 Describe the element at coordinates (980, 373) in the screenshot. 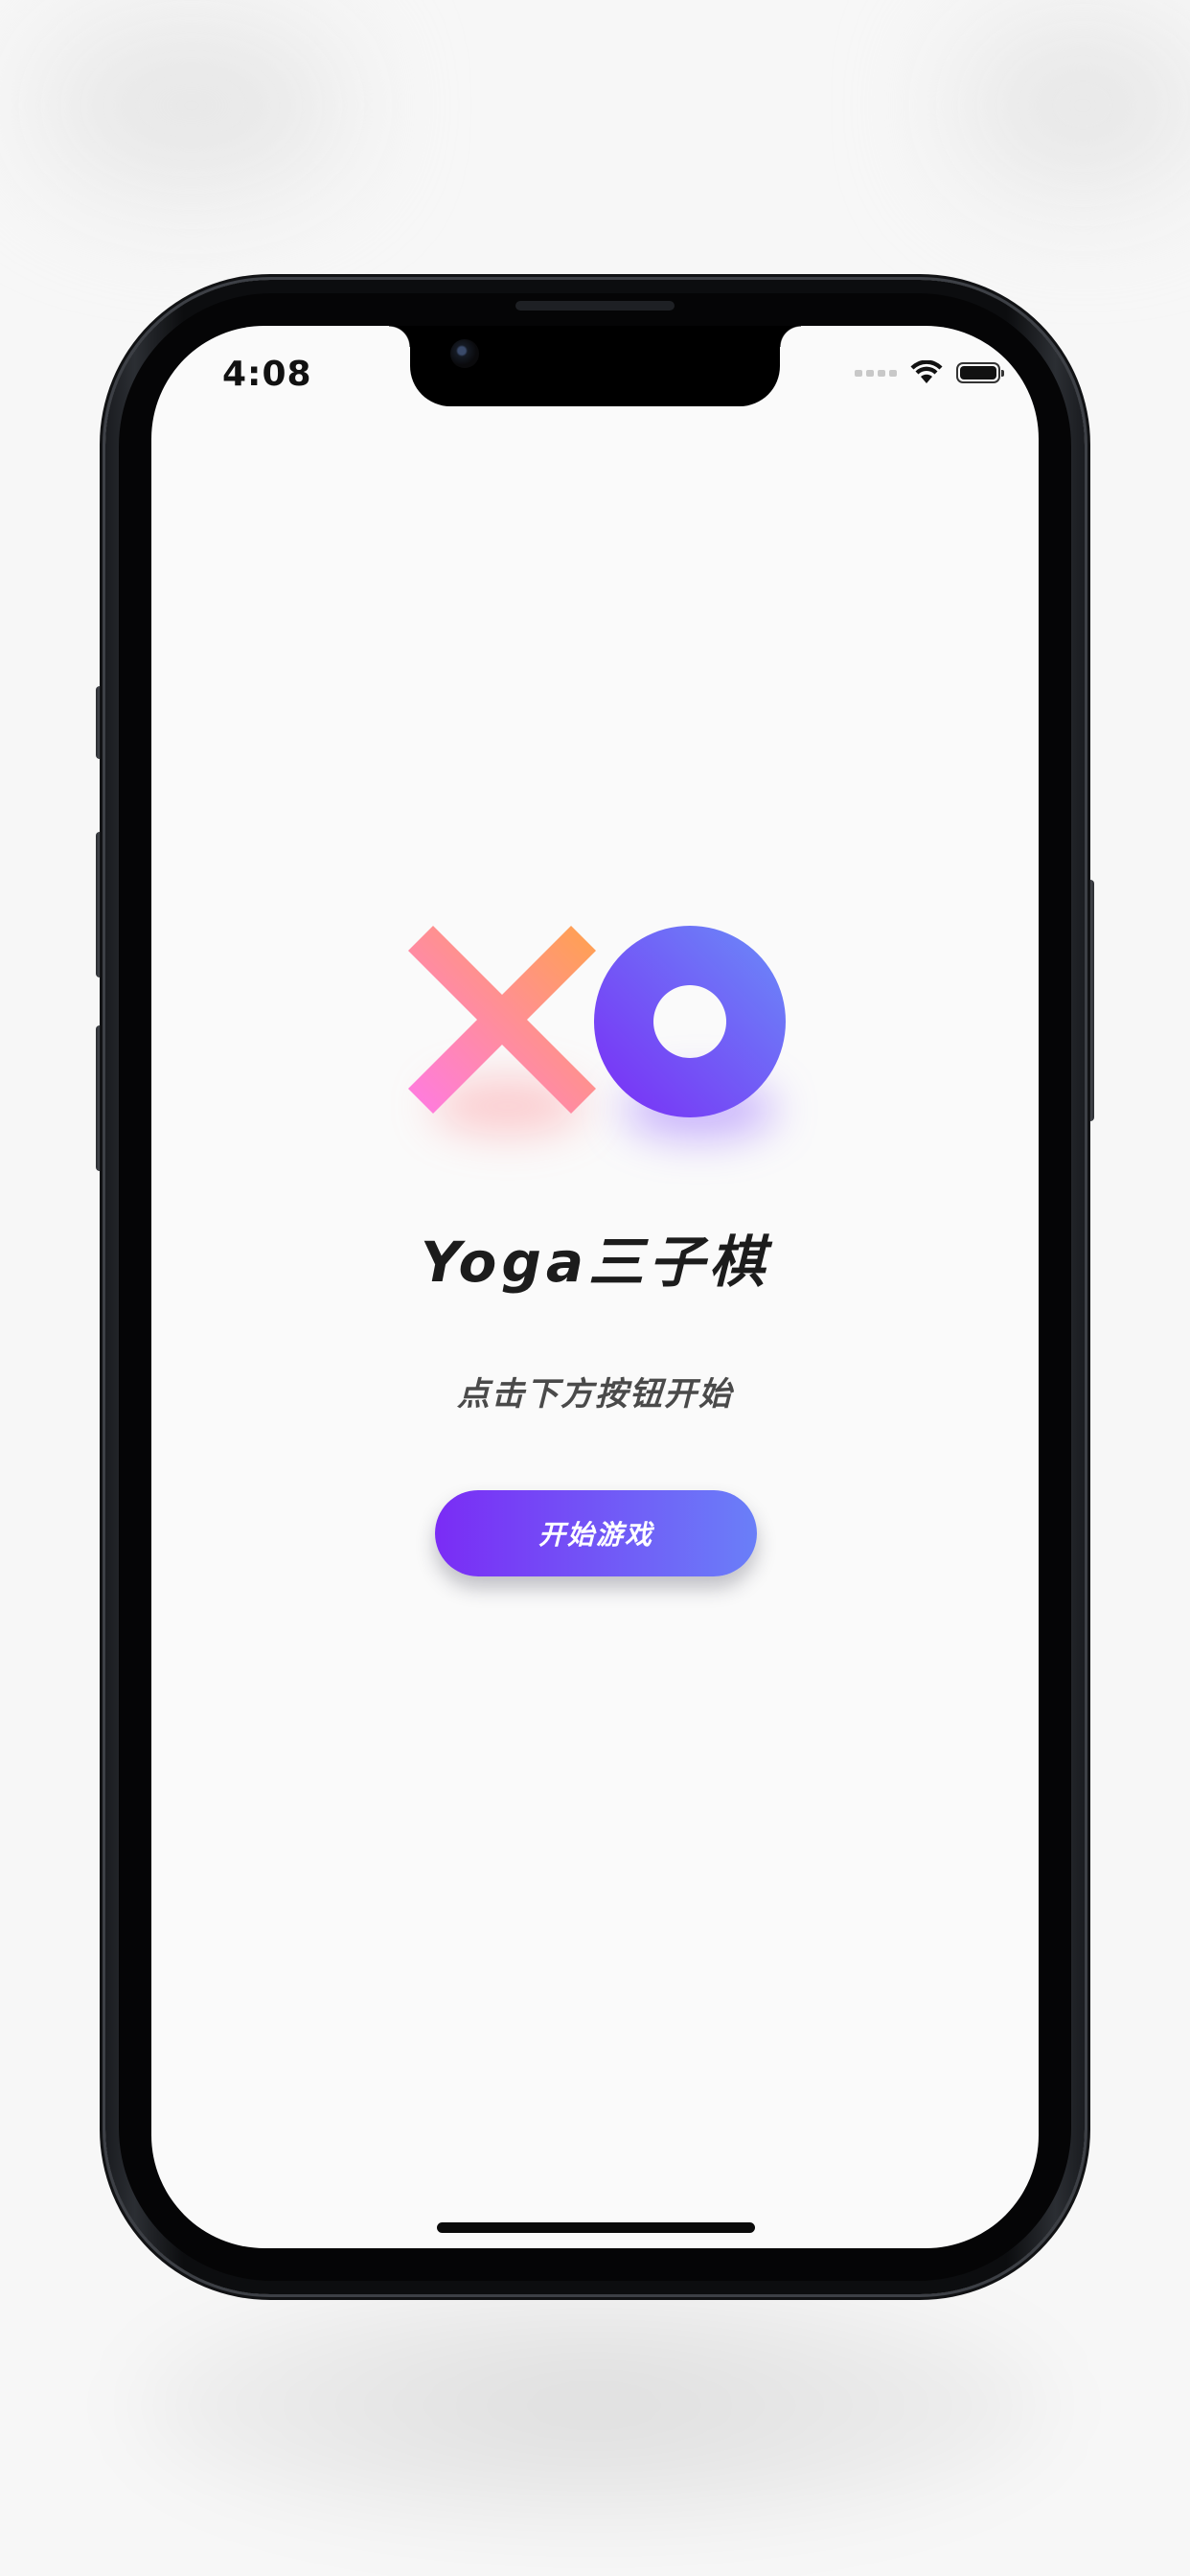

I see `battery-icon` at that location.